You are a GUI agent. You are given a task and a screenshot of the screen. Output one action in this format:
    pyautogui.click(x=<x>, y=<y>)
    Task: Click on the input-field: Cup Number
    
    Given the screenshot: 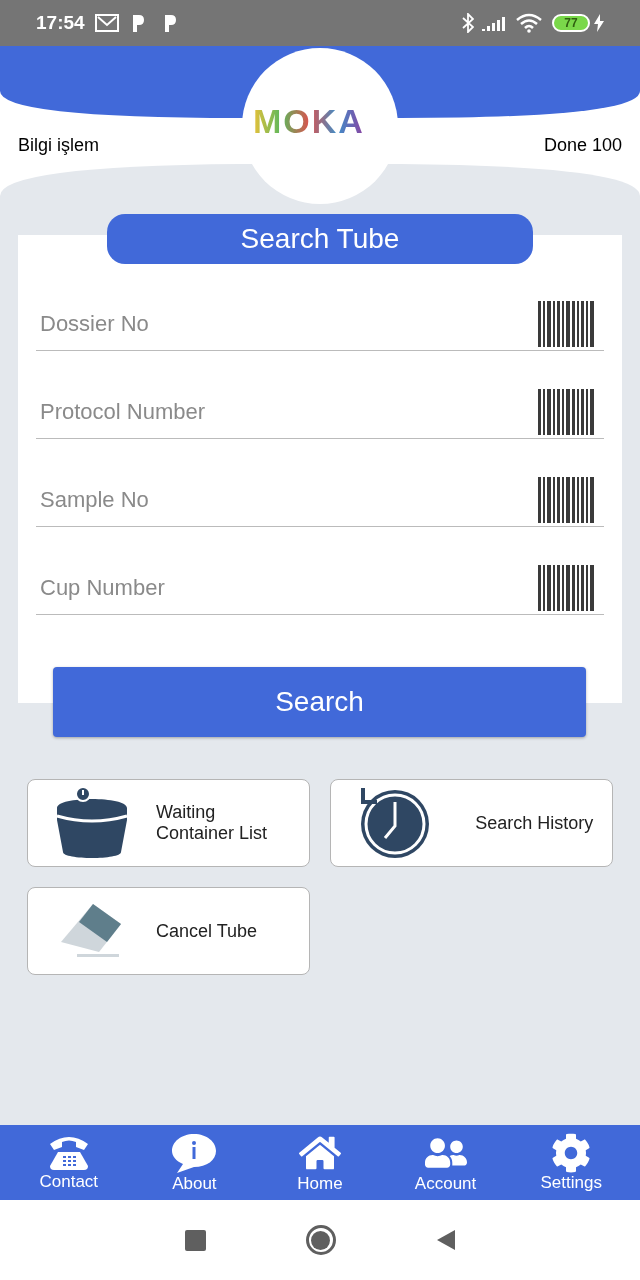 What is the action you would take?
    pyautogui.click(x=289, y=587)
    